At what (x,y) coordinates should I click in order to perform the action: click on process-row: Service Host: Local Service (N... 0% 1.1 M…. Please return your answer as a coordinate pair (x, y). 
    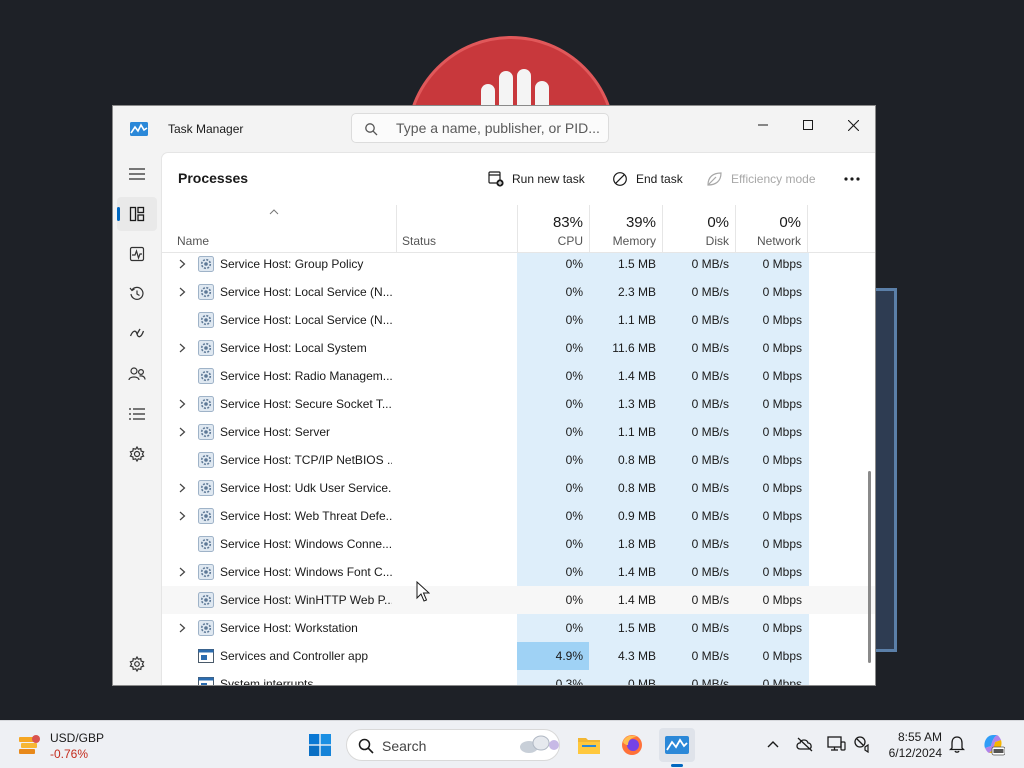
    Looking at the image, I should click on (518, 320).